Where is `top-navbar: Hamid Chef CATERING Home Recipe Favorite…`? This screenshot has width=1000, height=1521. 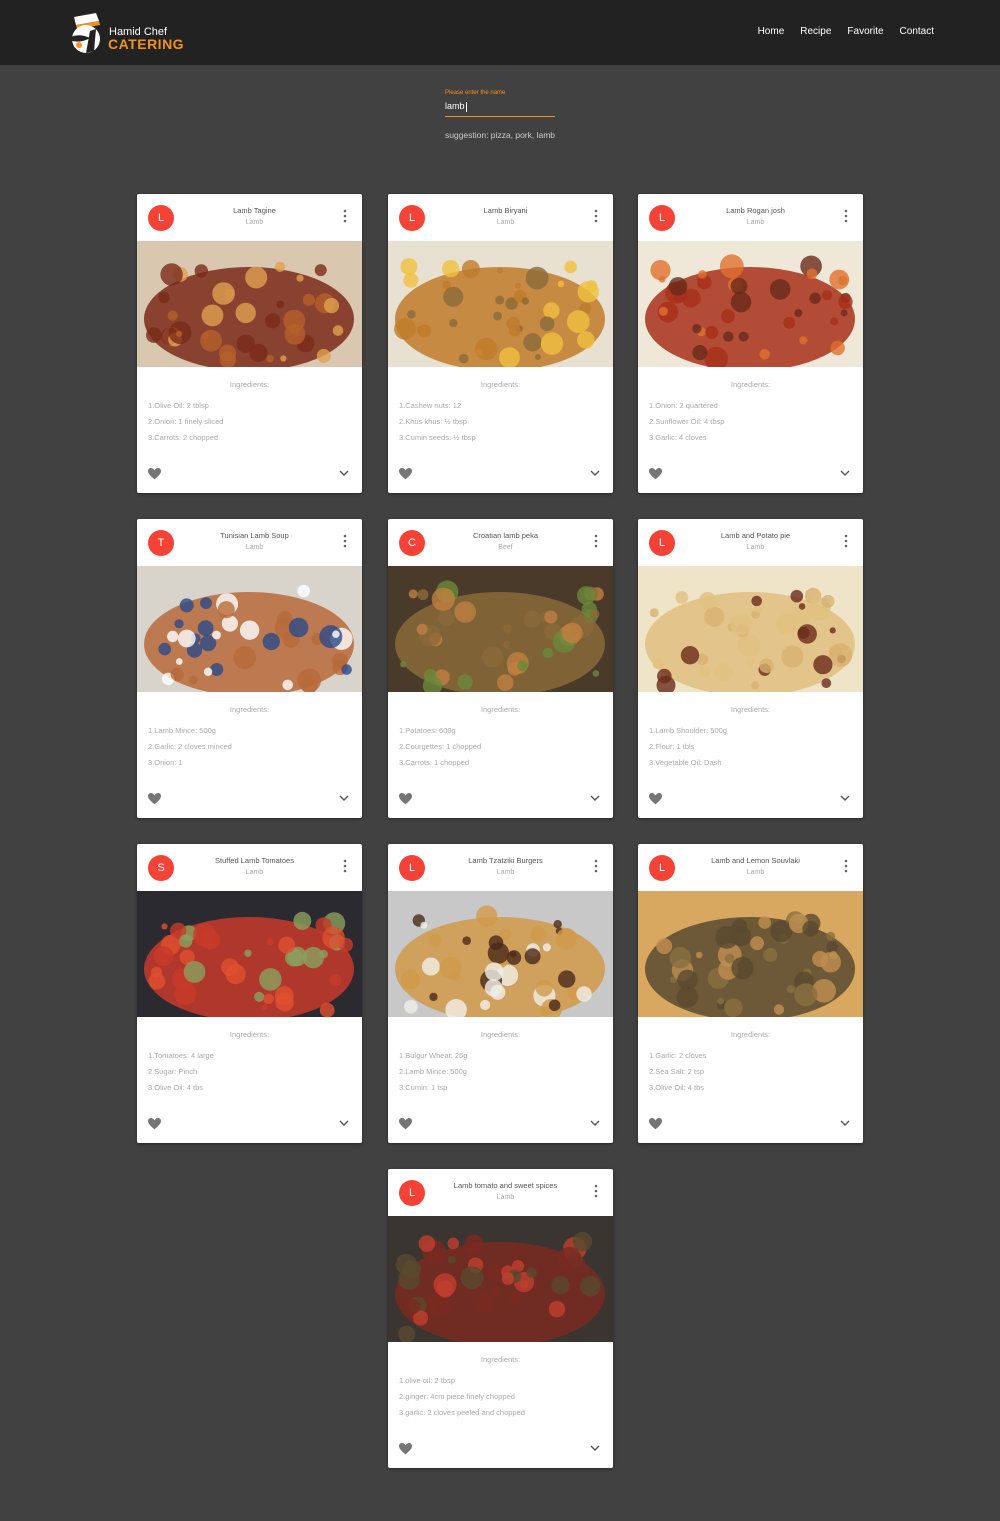 top-navbar: Hamid Chef CATERING Home Recipe Favorite… is located at coordinates (500, 32).